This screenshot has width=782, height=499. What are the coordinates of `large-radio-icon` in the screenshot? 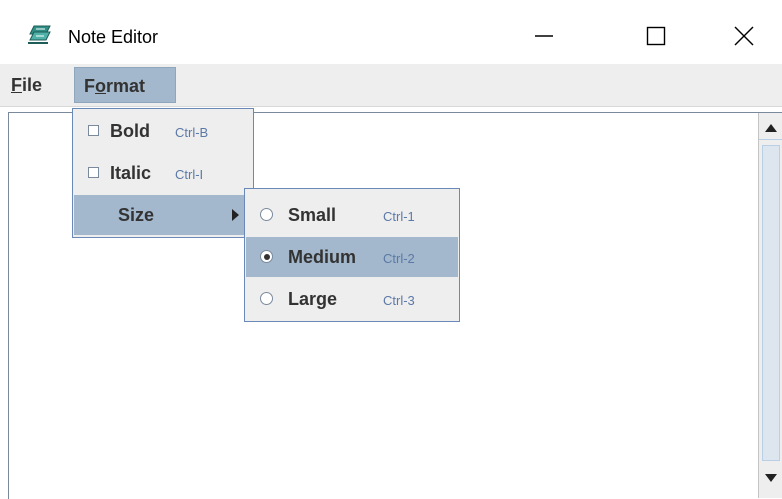 It's located at (266, 298).